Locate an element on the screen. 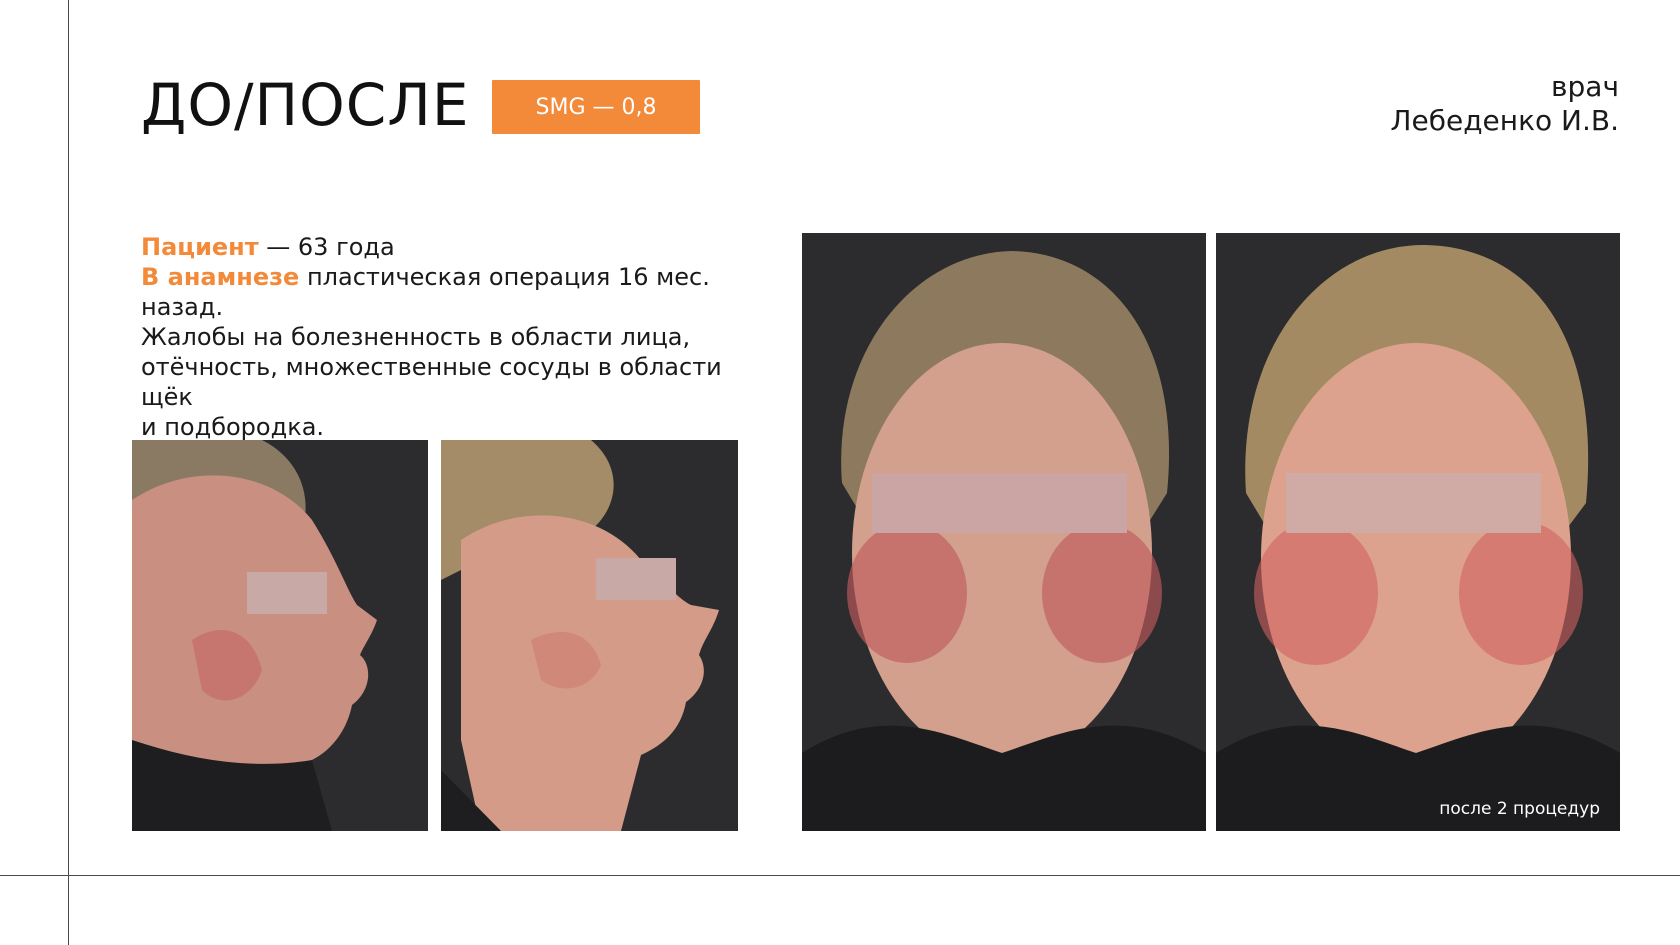  face-profile-left-image is located at coordinates (280, 635).